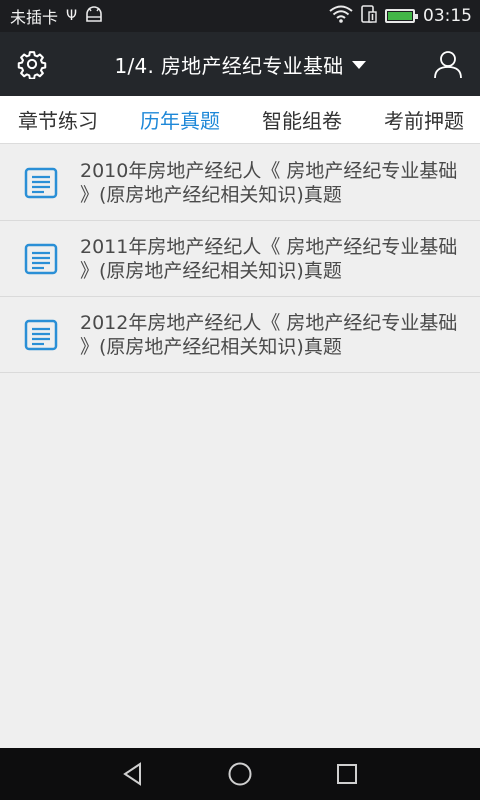 This screenshot has width=480, height=800. I want to click on page-title: 1/4. 房地产经纪专业基础, so click(229, 65).